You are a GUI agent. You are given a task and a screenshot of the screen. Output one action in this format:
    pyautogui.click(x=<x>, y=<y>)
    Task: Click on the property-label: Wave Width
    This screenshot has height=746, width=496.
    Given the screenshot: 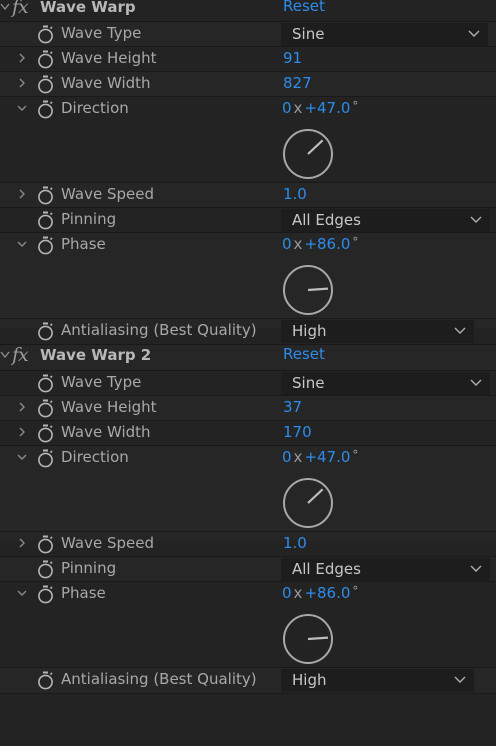 What is the action you would take?
    pyautogui.click(x=106, y=432)
    